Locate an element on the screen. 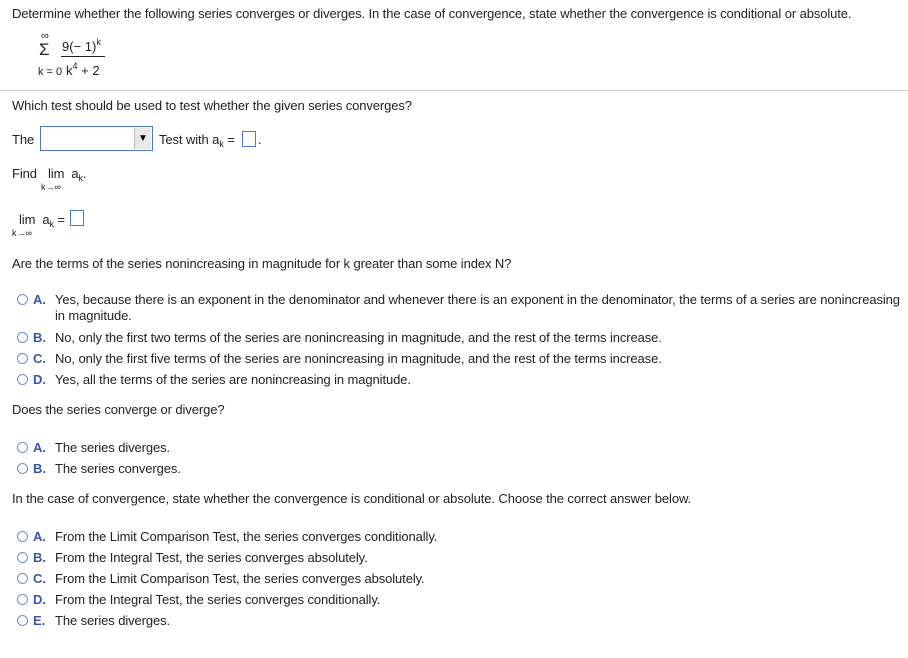 The width and height of the screenshot is (908, 658). numerator-base: 9(− 1) is located at coordinates (79, 46).